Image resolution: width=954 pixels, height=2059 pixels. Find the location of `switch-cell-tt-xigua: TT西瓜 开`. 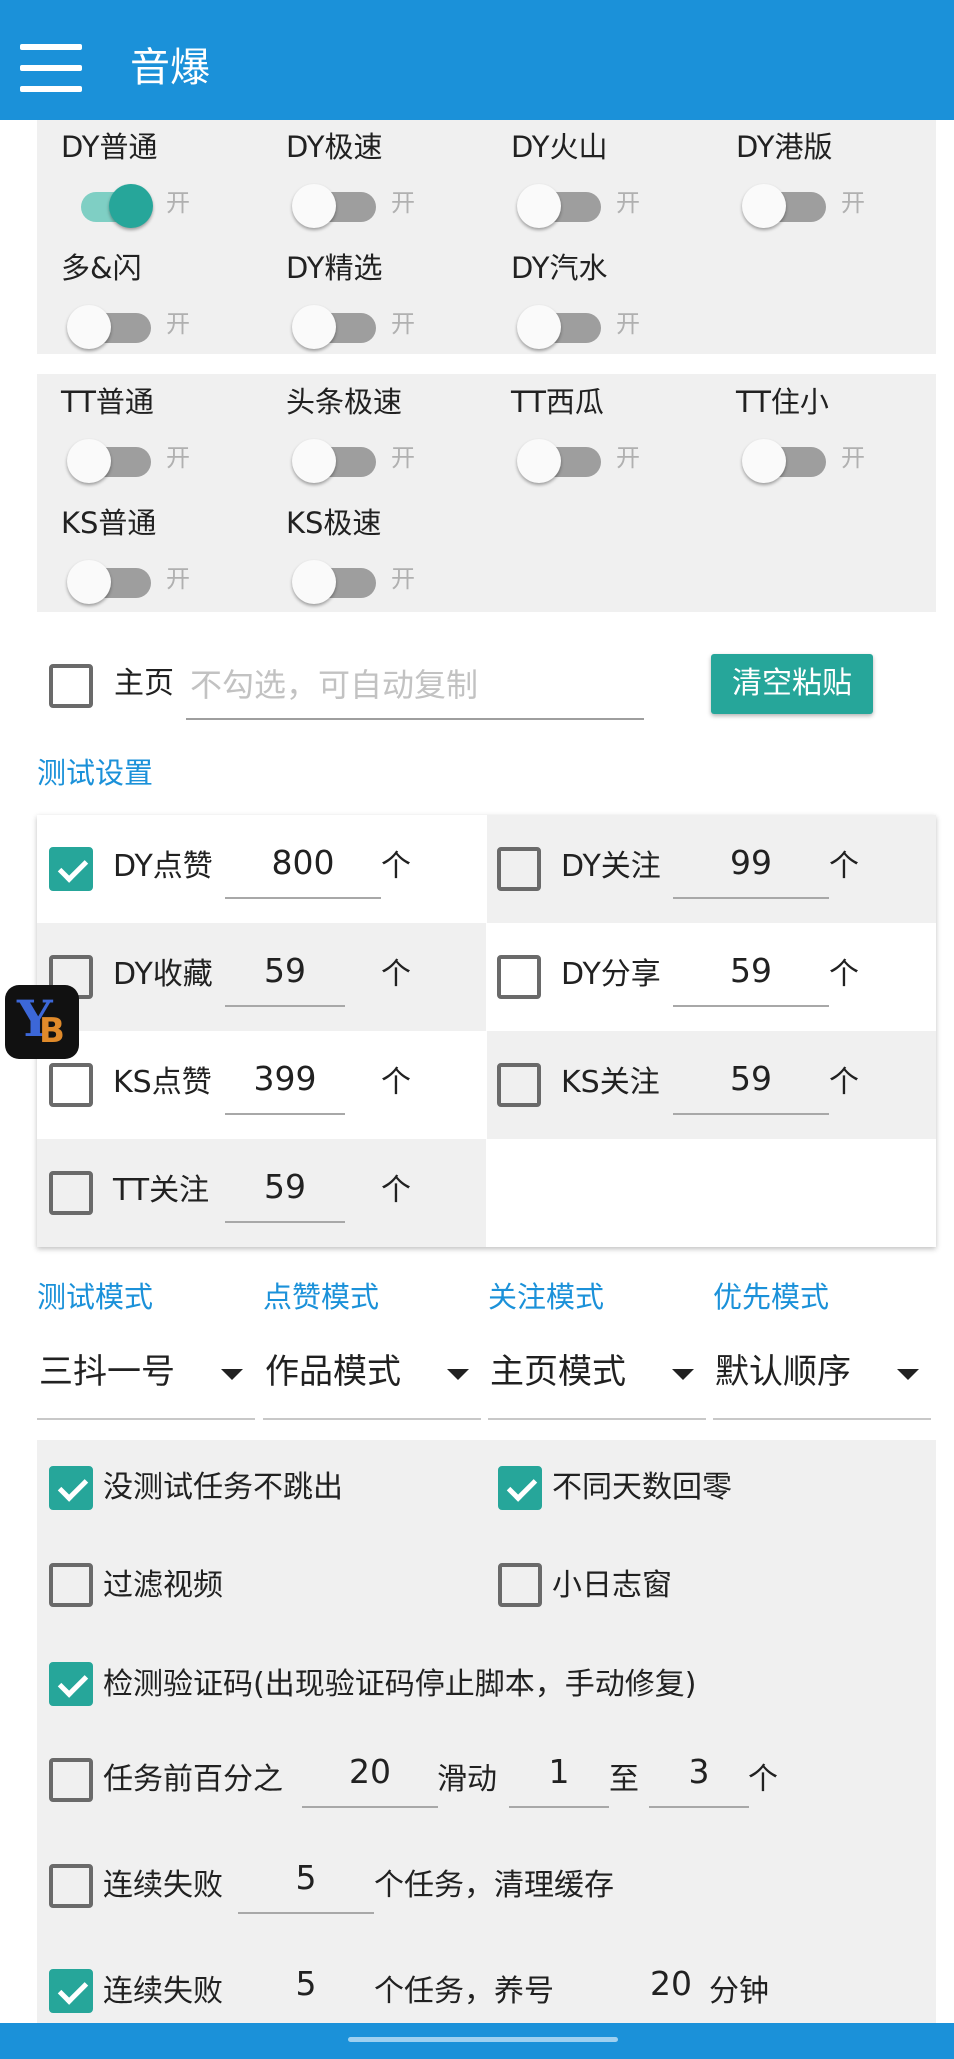

switch-cell-tt-xigua: TT西瓜 开 is located at coordinates (599, 435).